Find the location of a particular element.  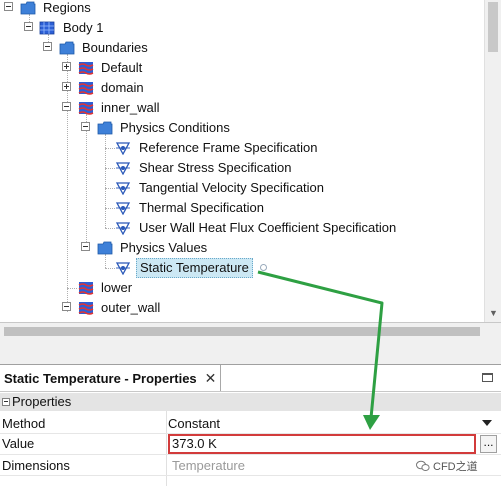

tree-label: Shear Stress Specification is located at coordinates (215, 167).